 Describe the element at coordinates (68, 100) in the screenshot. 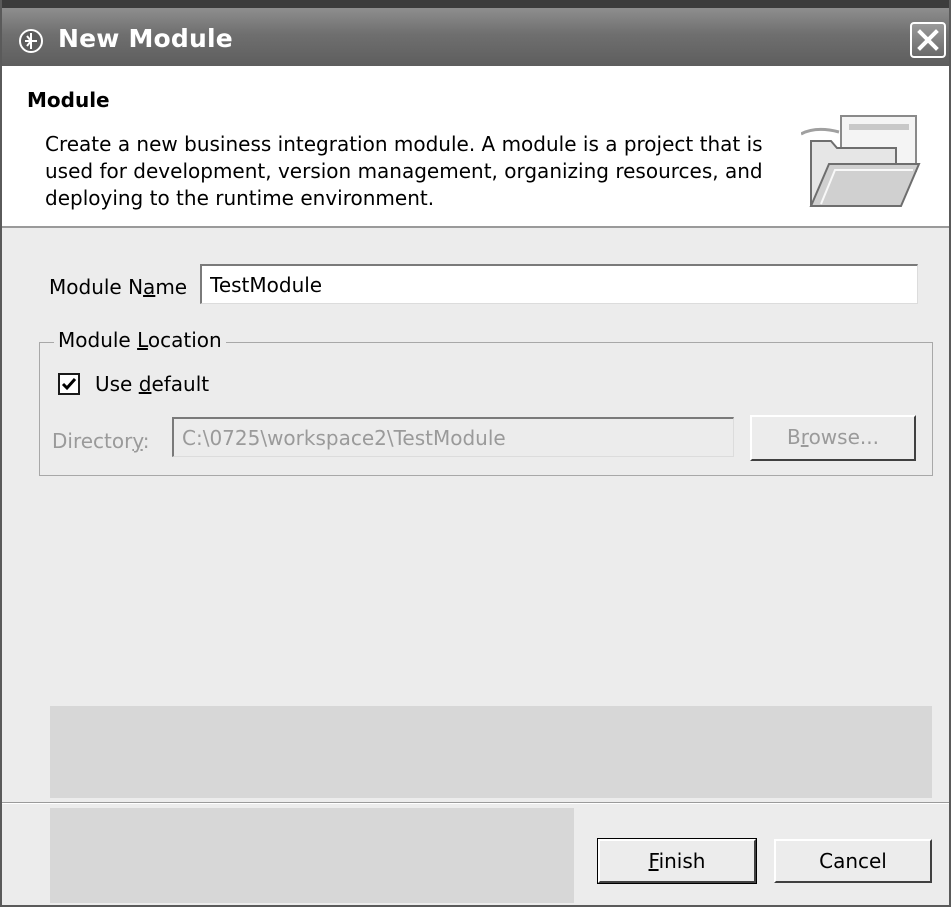

I see `page-title: Module` at that location.